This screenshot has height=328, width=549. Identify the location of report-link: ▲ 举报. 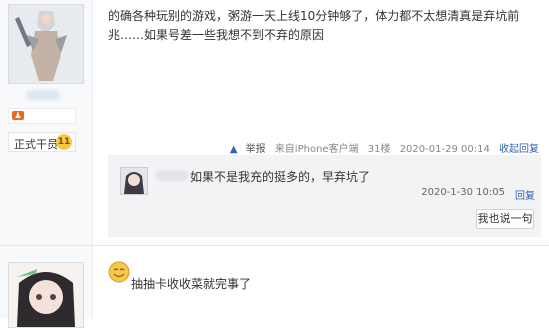
(245, 149).